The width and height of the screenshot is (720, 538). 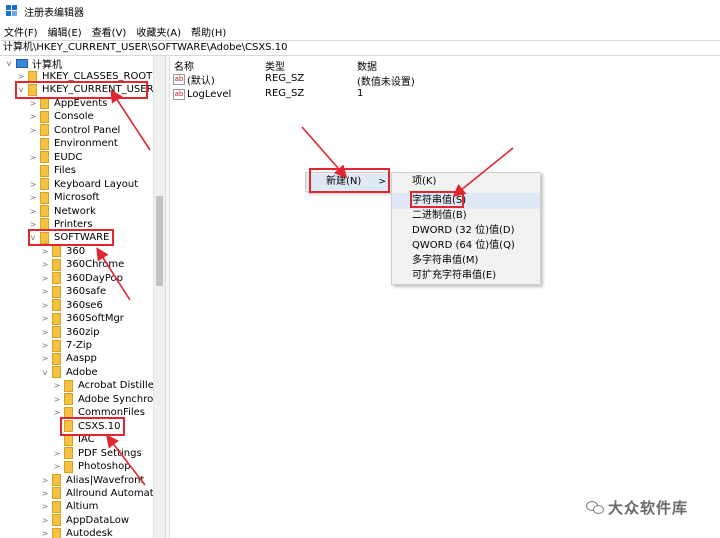 What do you see at coordinates (113, 274) in the screenshot?
I see `arrow-to-software` at bounding box center [113, 274].